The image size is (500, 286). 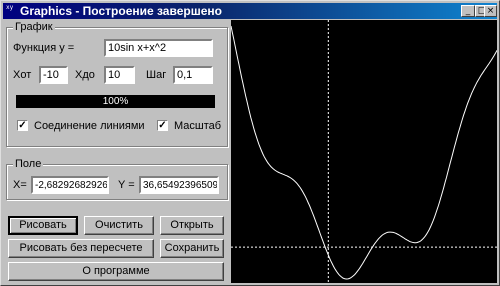 What do you see at coordinates (193, 75) in the screenshot?
I see `step-input: 0,1` at bounding box center [193, 75].